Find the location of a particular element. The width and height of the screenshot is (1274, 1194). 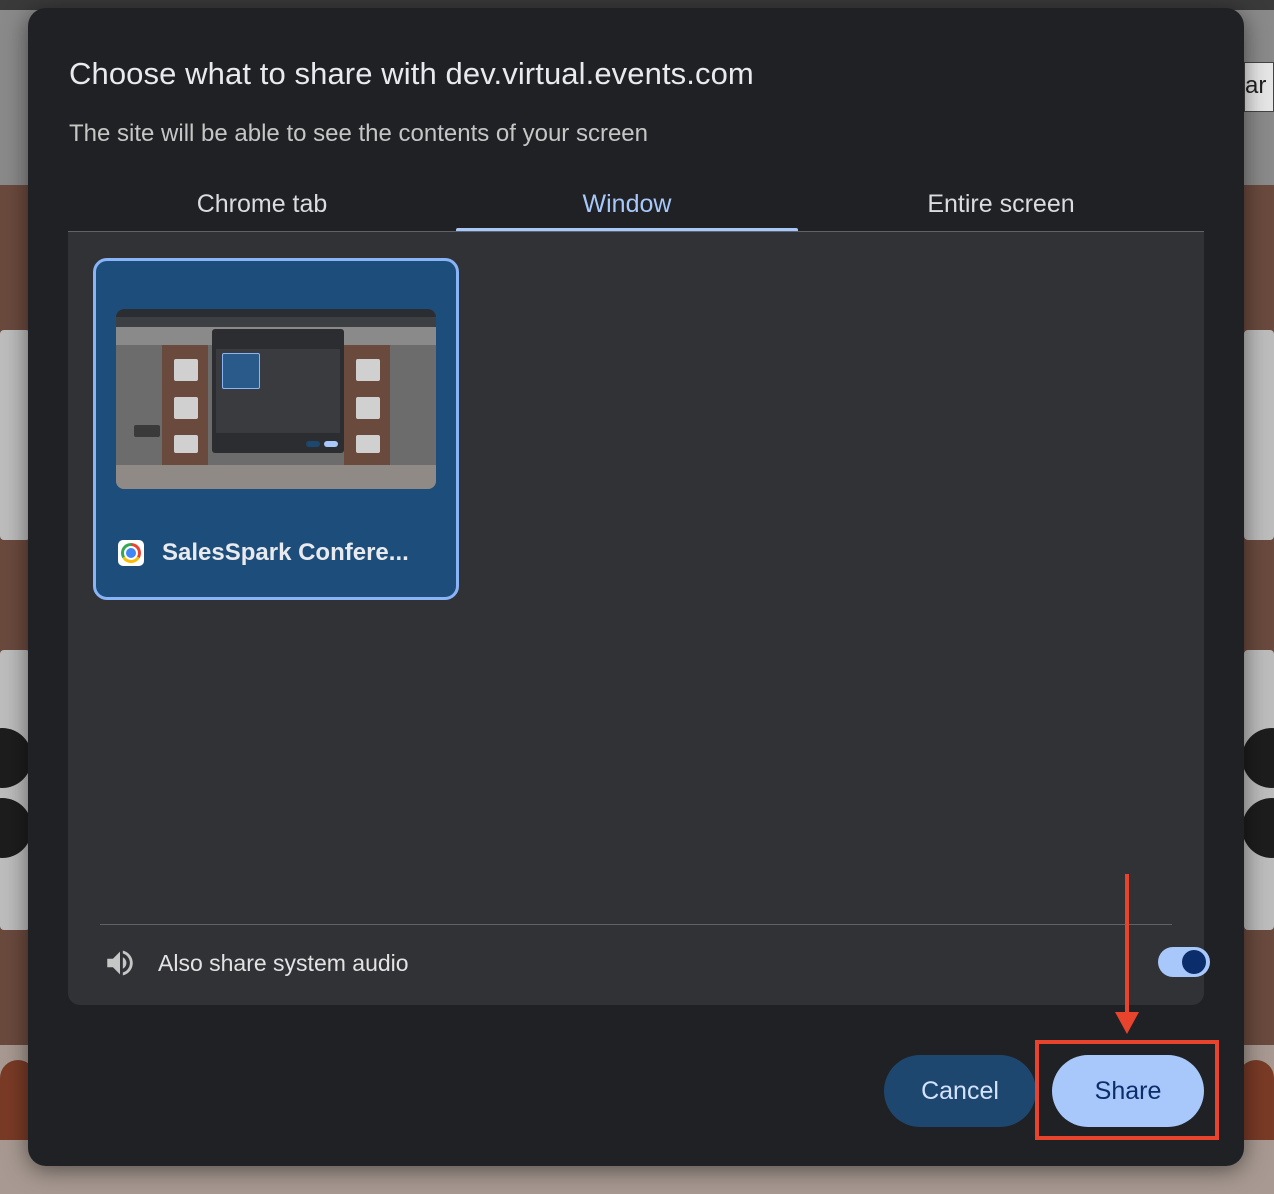

tab-chrome-tab: Chrome tab is located at coordinates (262, 204).